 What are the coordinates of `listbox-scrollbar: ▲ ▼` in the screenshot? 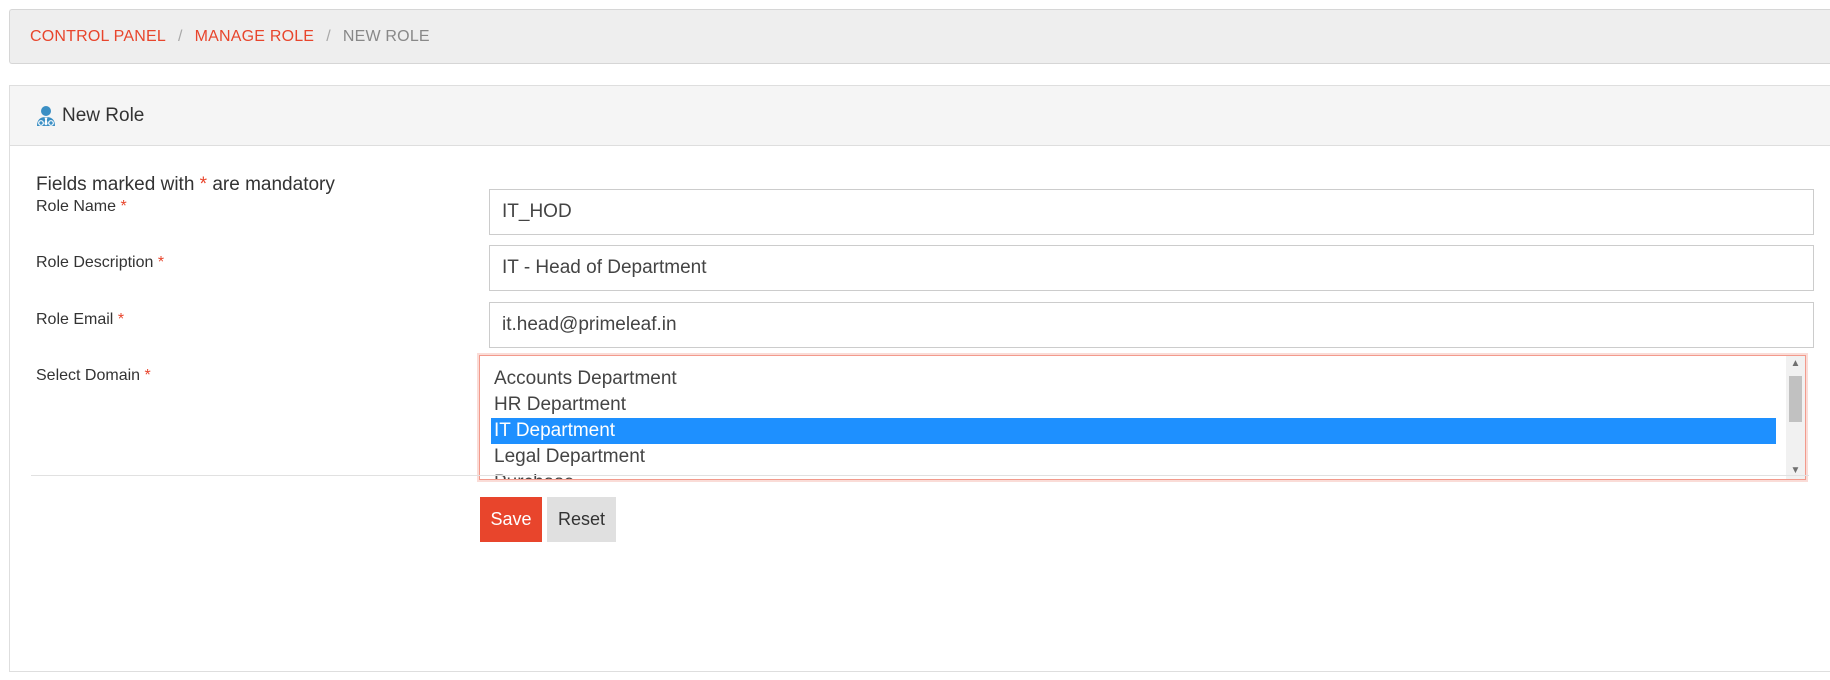 It's located at (1795, 417).